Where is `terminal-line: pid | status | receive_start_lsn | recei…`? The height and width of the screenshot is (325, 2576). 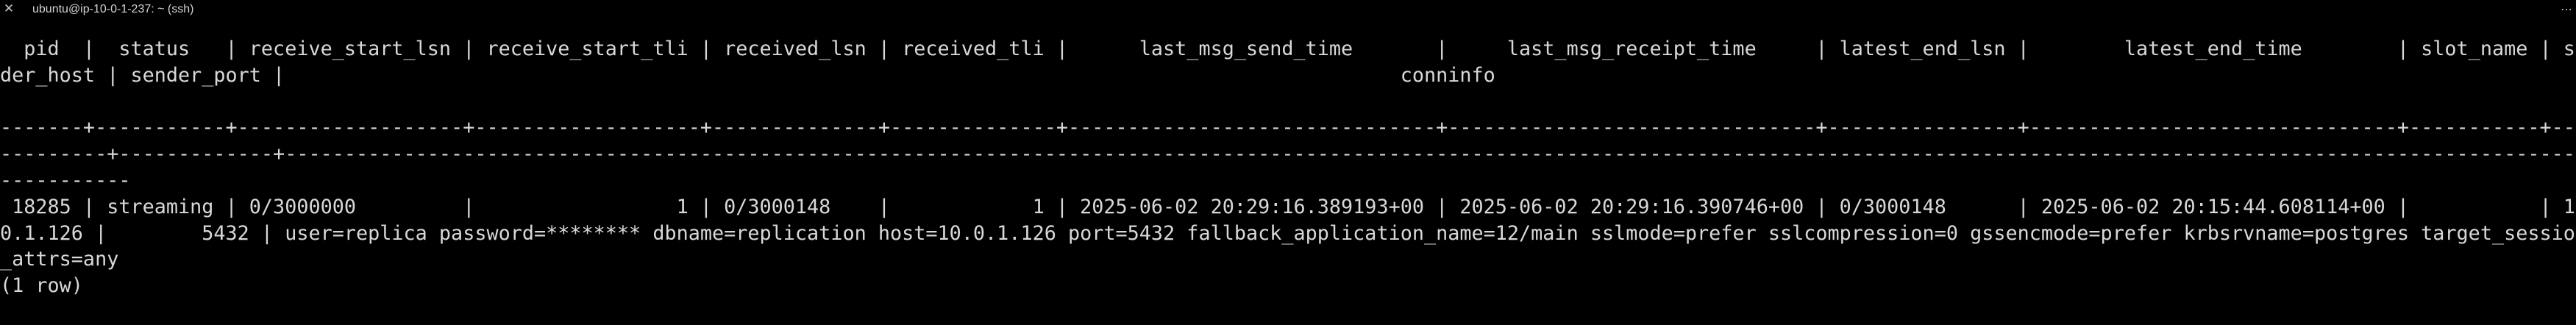
terminal-line: pid | status | receive_start_lsn | recei… is located at coordinates (1288, 49).